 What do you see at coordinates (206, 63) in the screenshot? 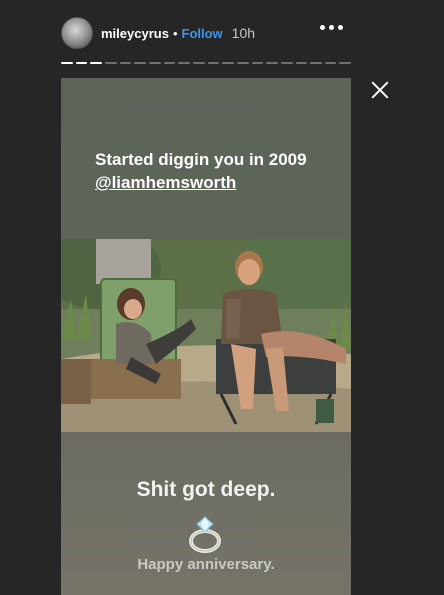
I see `story-progress-bar` at bounding box center [206, 63].